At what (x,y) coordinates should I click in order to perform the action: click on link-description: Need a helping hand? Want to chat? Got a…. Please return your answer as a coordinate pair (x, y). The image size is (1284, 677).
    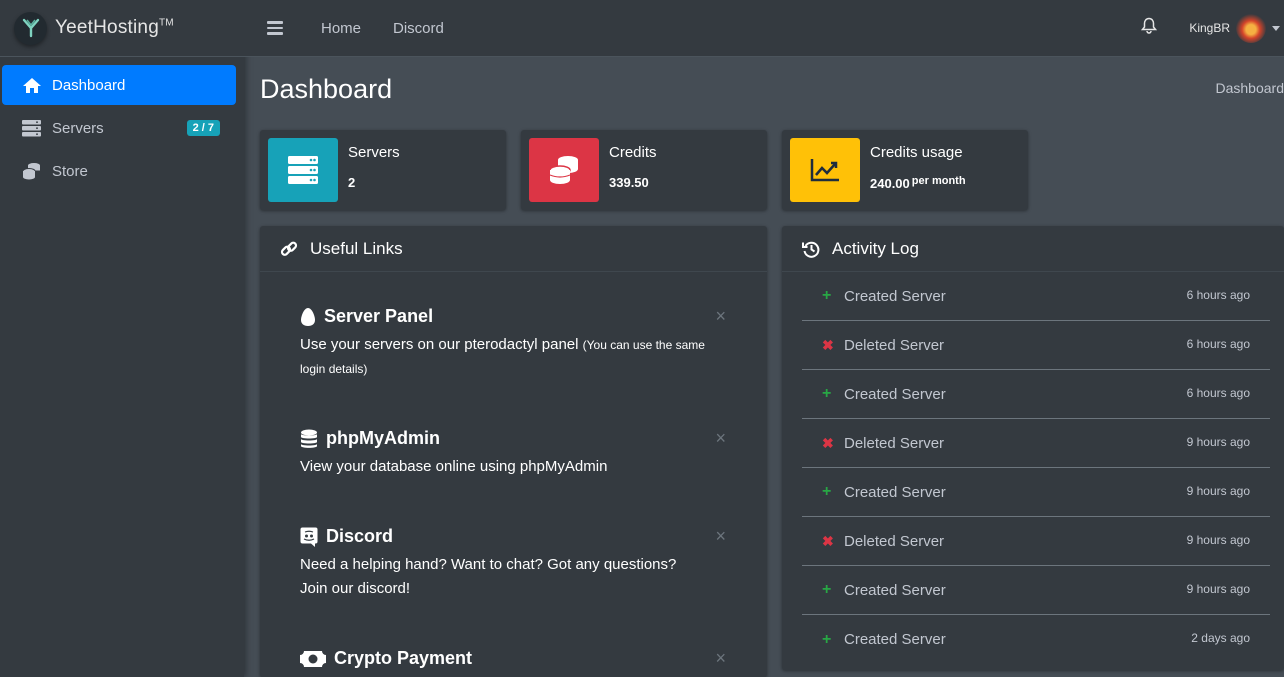
    Looking at the image, I should click on (488, 576).